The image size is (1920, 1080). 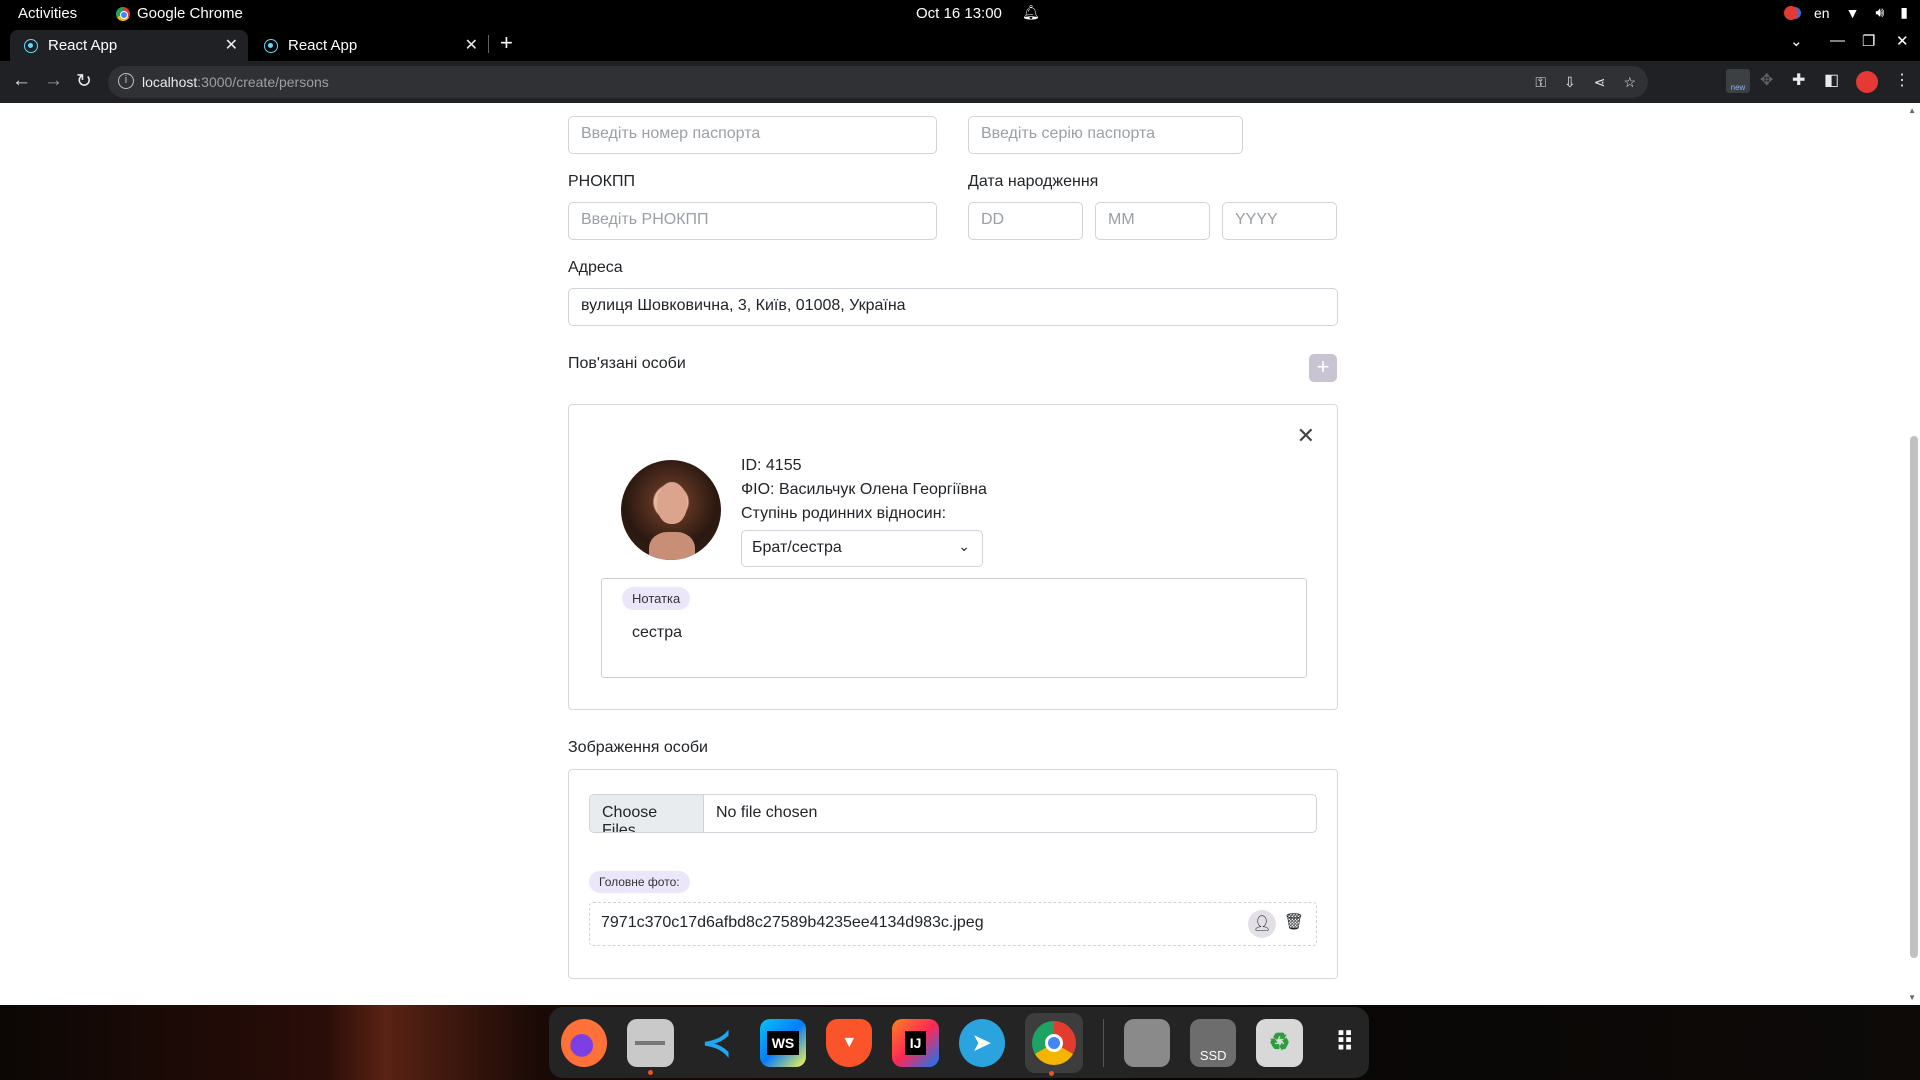 I want to click on relation-label: Ступінь родинних відносин:, so click(x=844, y=513).